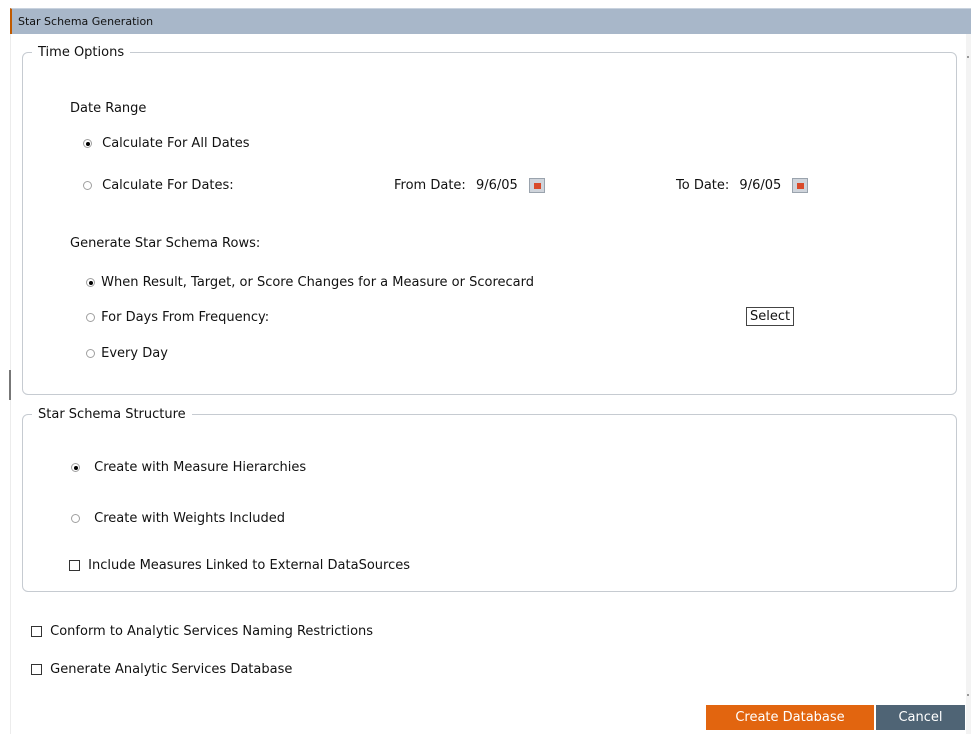 The width and height of the screenshot is (971, 738). Describe the element at coordinates (968, 384) in the screenshot. I see `vertical-scrollbar` at that location.